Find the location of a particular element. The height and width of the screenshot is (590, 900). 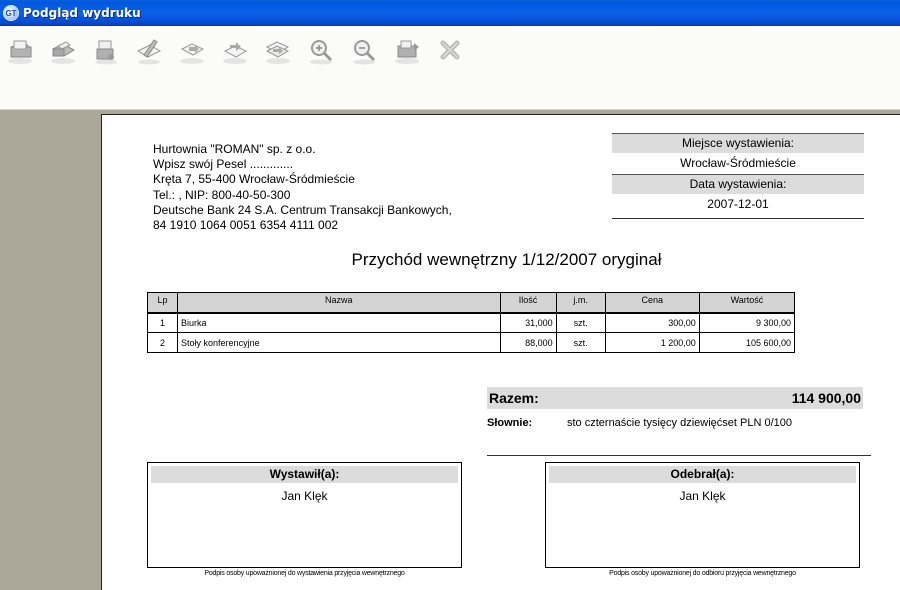

export-icon is located at coordinates (407, 52).